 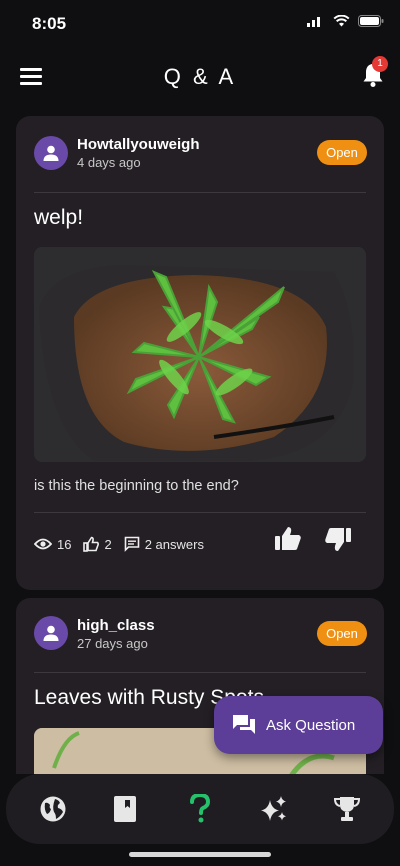 I want to click on upvote-button, so click(x=289, y=541).